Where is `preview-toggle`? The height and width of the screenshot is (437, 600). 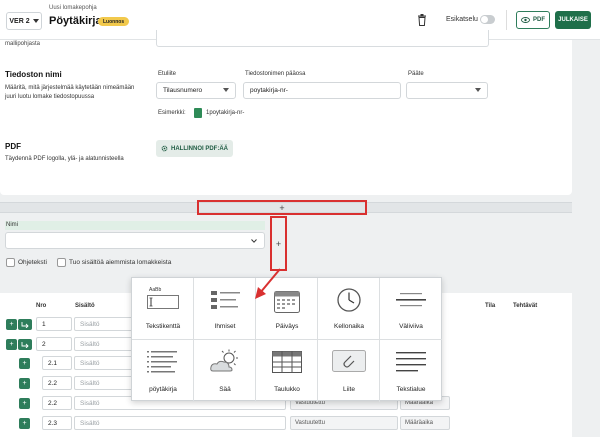
preview-toggle is located at coordinates (487, 19).